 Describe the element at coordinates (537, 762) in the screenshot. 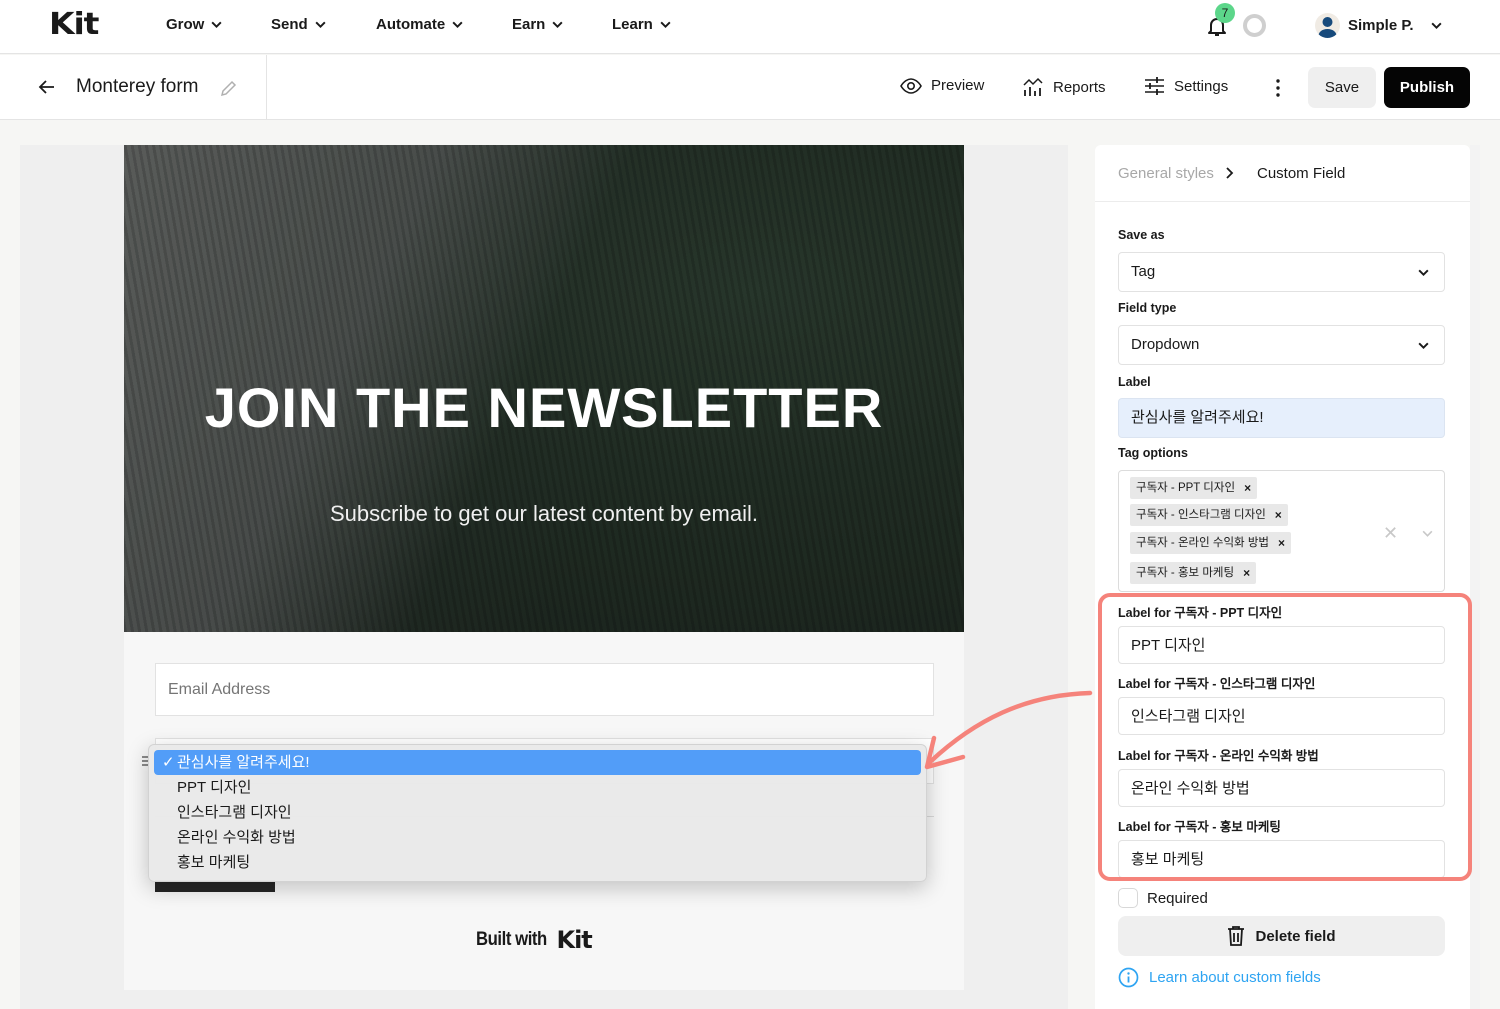

I see `dropdown-option-selected: ✓ 관심사를 알려주세요!` at that location.